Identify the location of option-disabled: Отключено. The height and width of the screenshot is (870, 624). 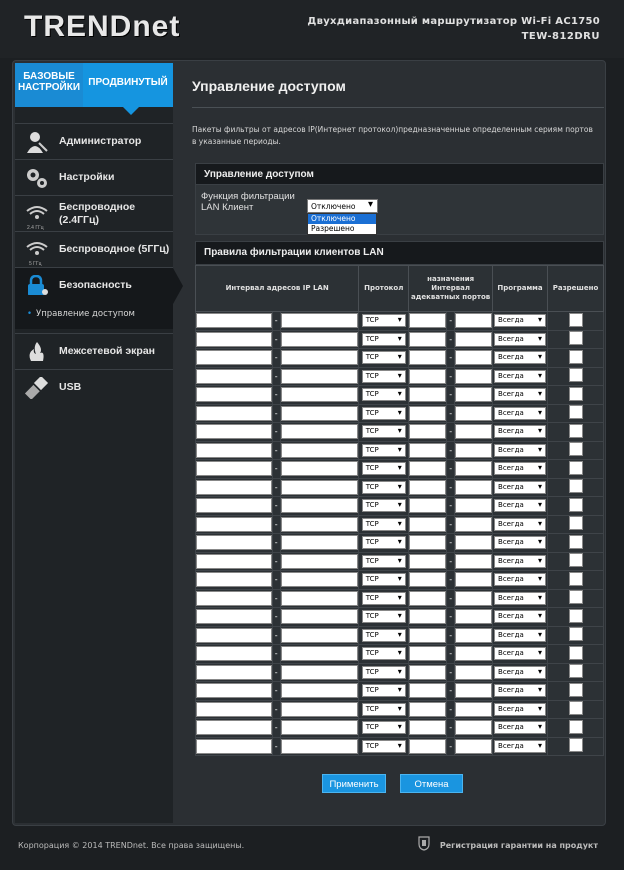
(342, 219).